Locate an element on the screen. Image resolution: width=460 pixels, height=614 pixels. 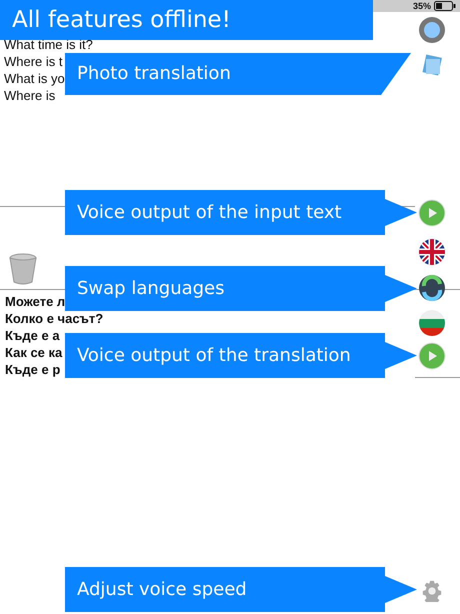
input-text-line: What is yo is located at coordinates (34, 78).